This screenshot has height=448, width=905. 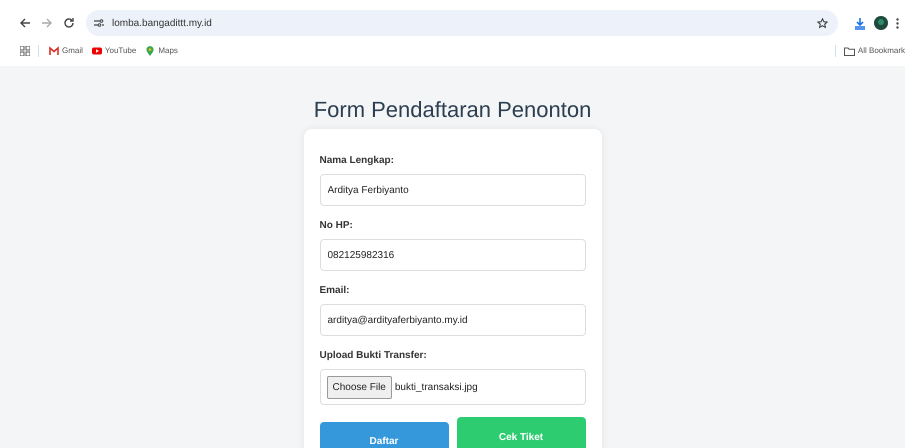 I want to click on star-icon, so click(x=822, y=23).